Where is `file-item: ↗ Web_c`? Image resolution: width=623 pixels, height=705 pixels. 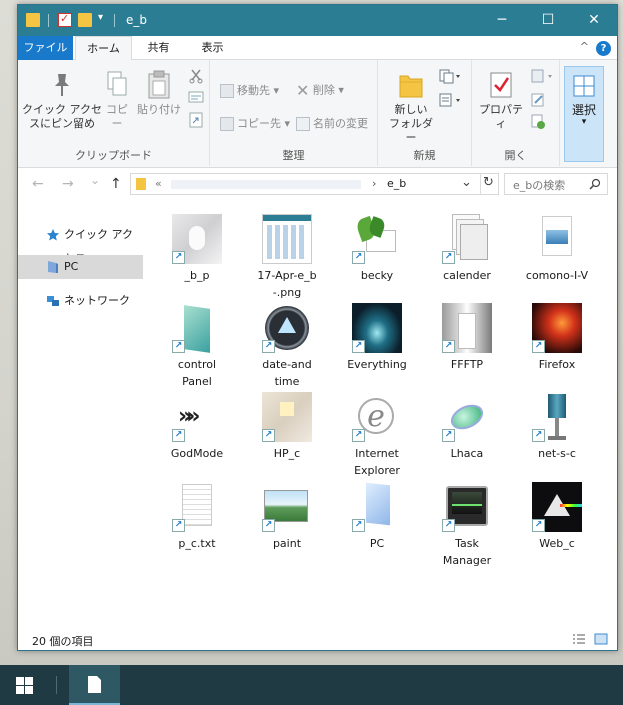
file-item: ↗ Web_c is located at coordinates (557, 517).